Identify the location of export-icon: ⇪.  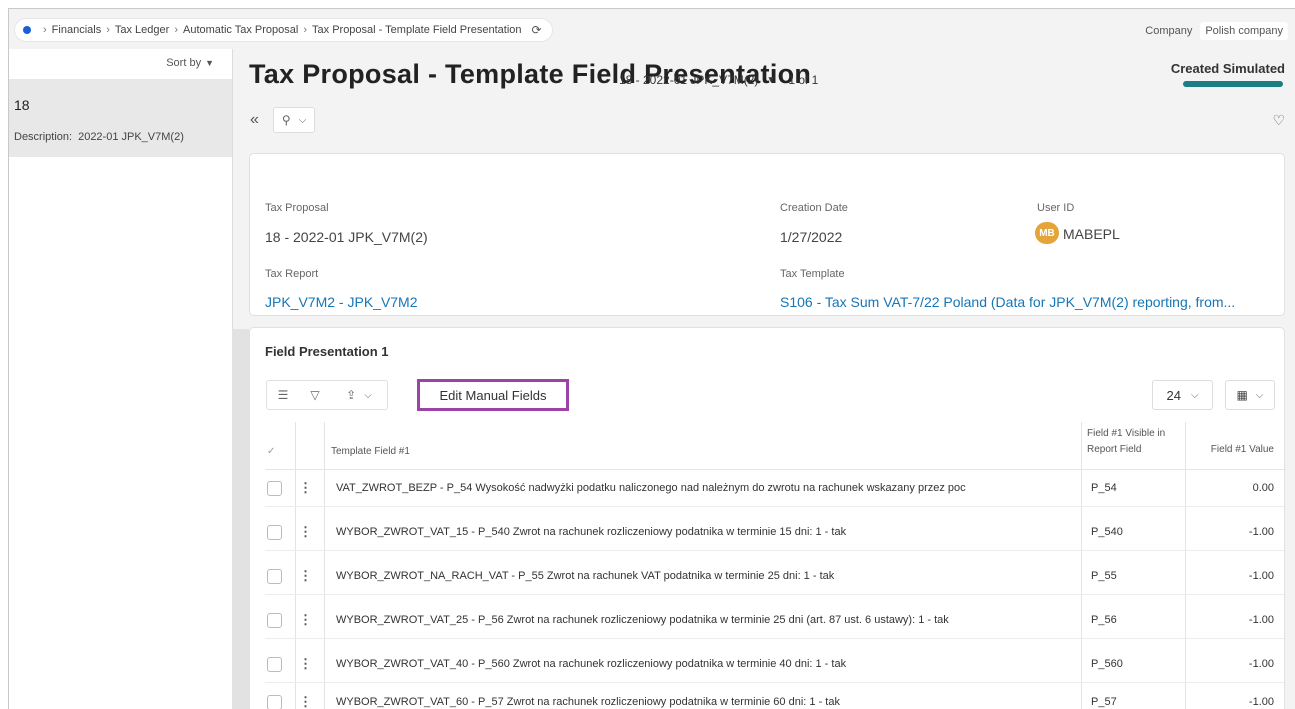
(351, 395).